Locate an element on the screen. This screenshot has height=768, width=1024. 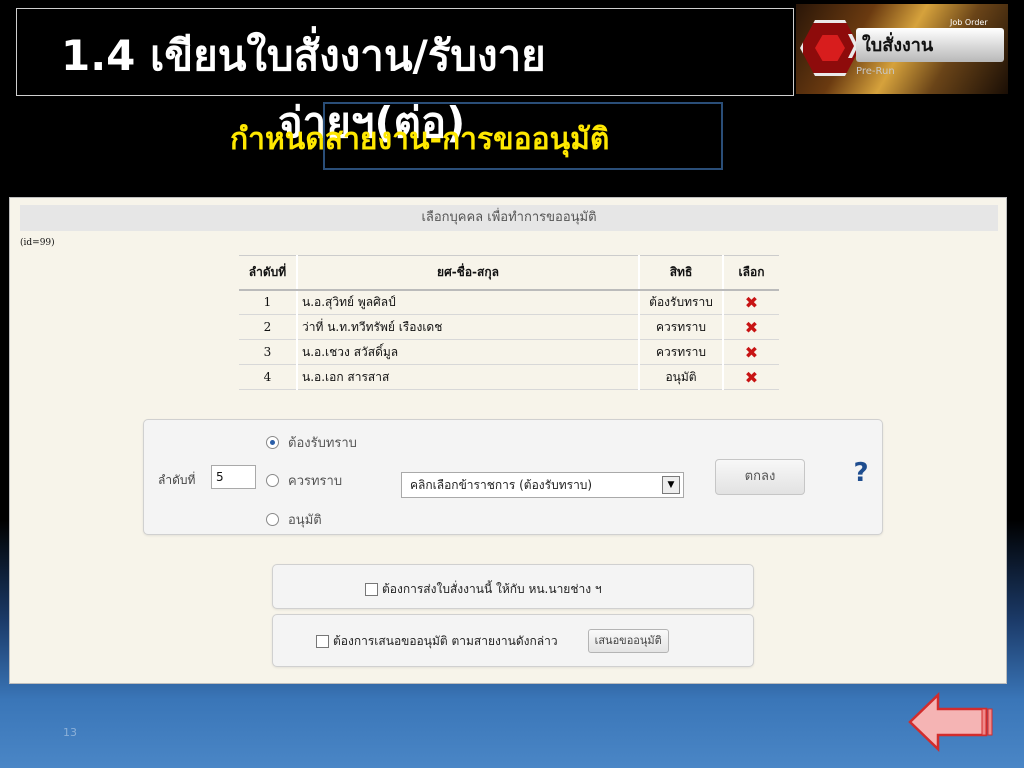
radio-option-approve: อนุมัติ is located at coordinates (294, 519).